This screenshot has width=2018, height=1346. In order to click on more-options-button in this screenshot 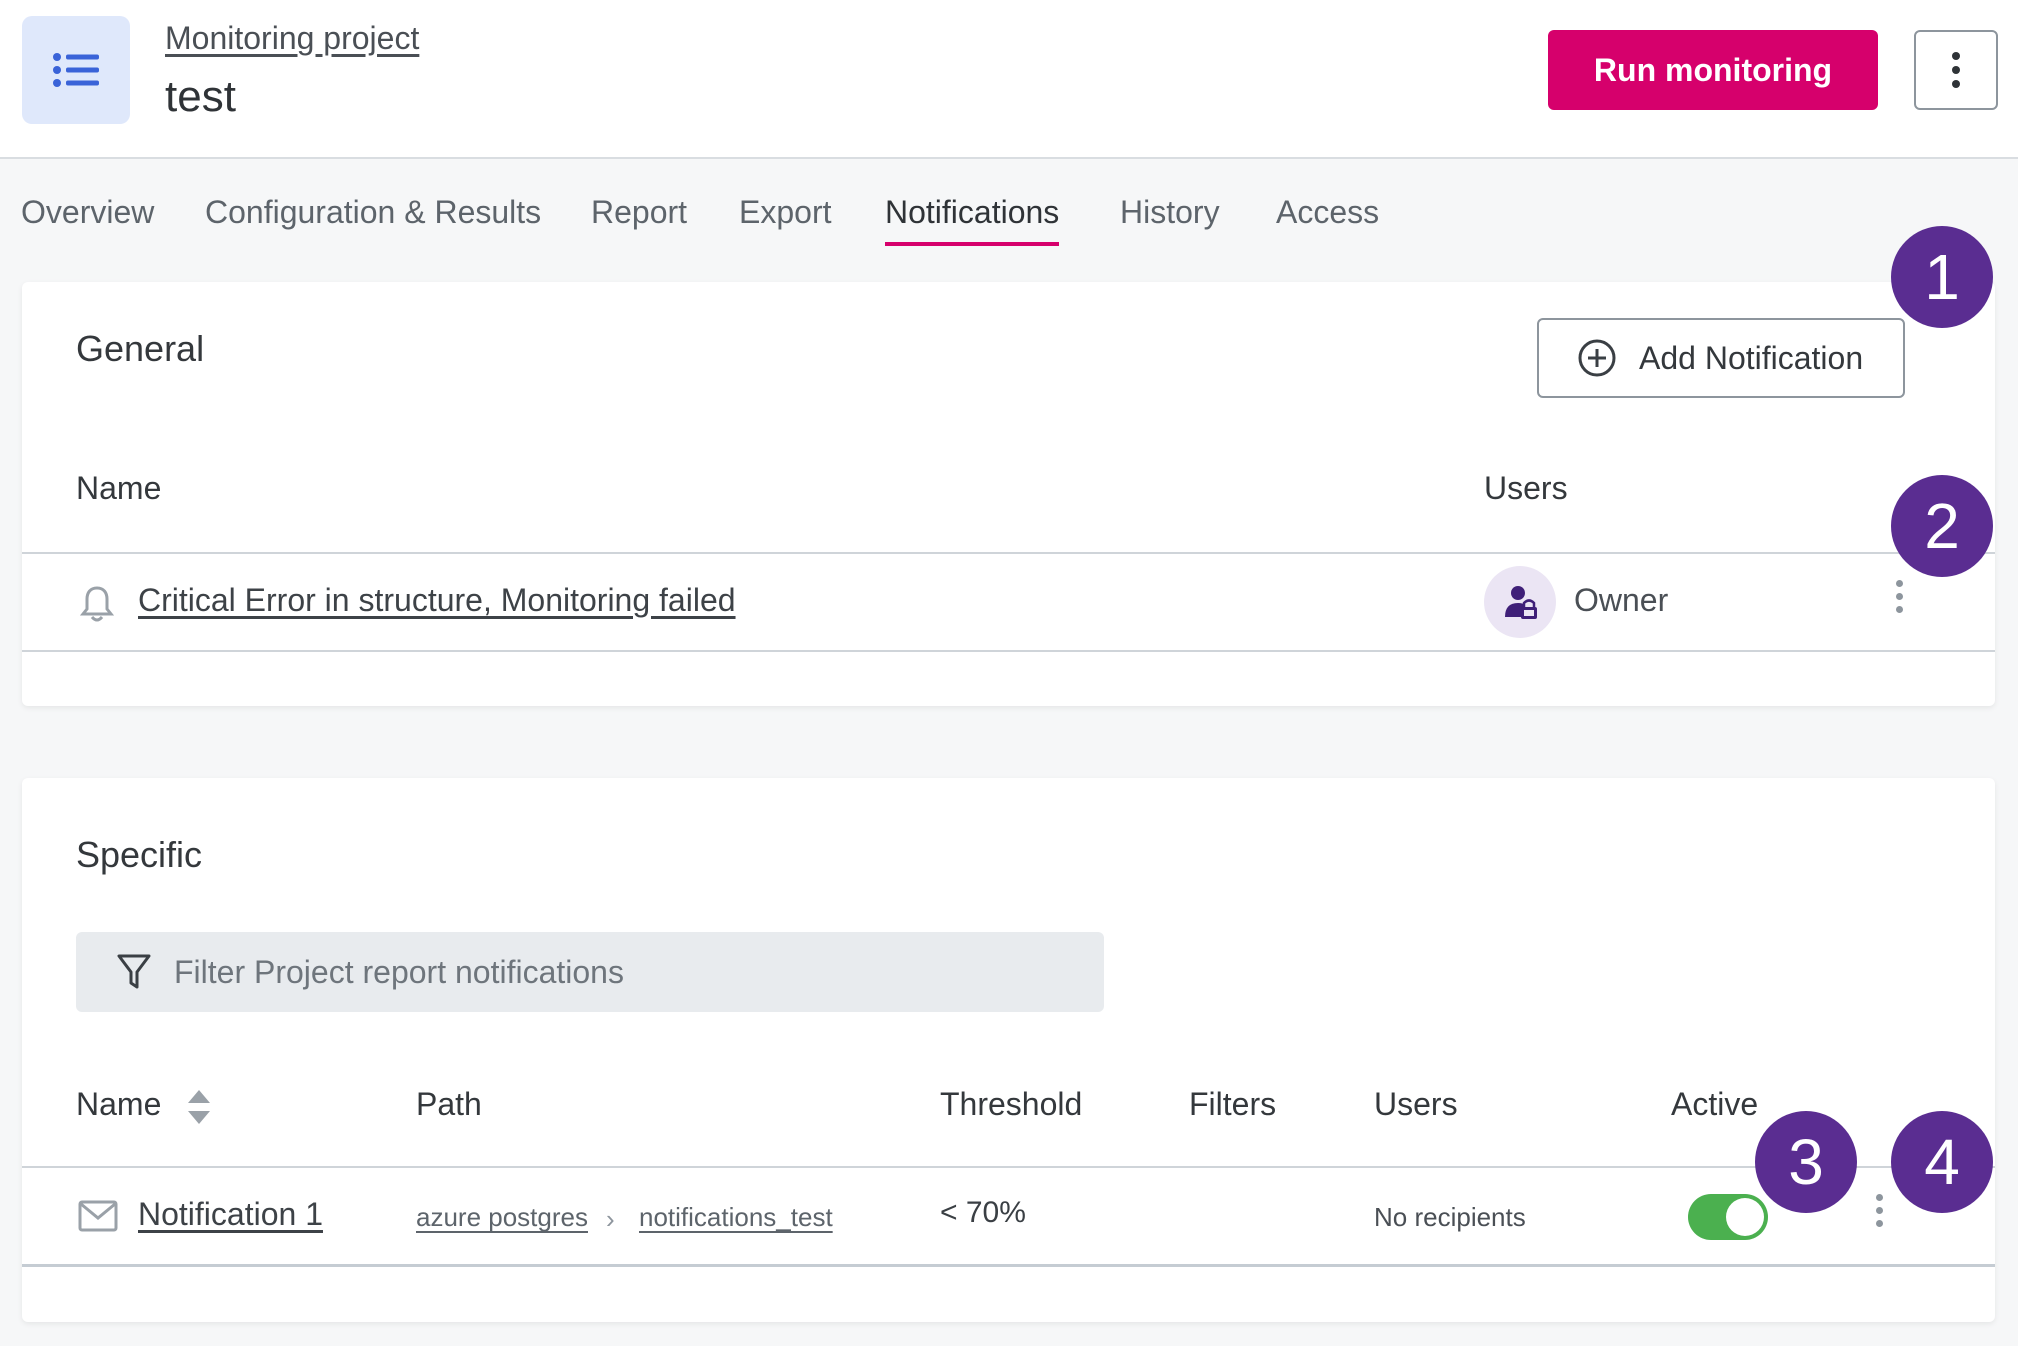, I will do `click(1956, 70)`.